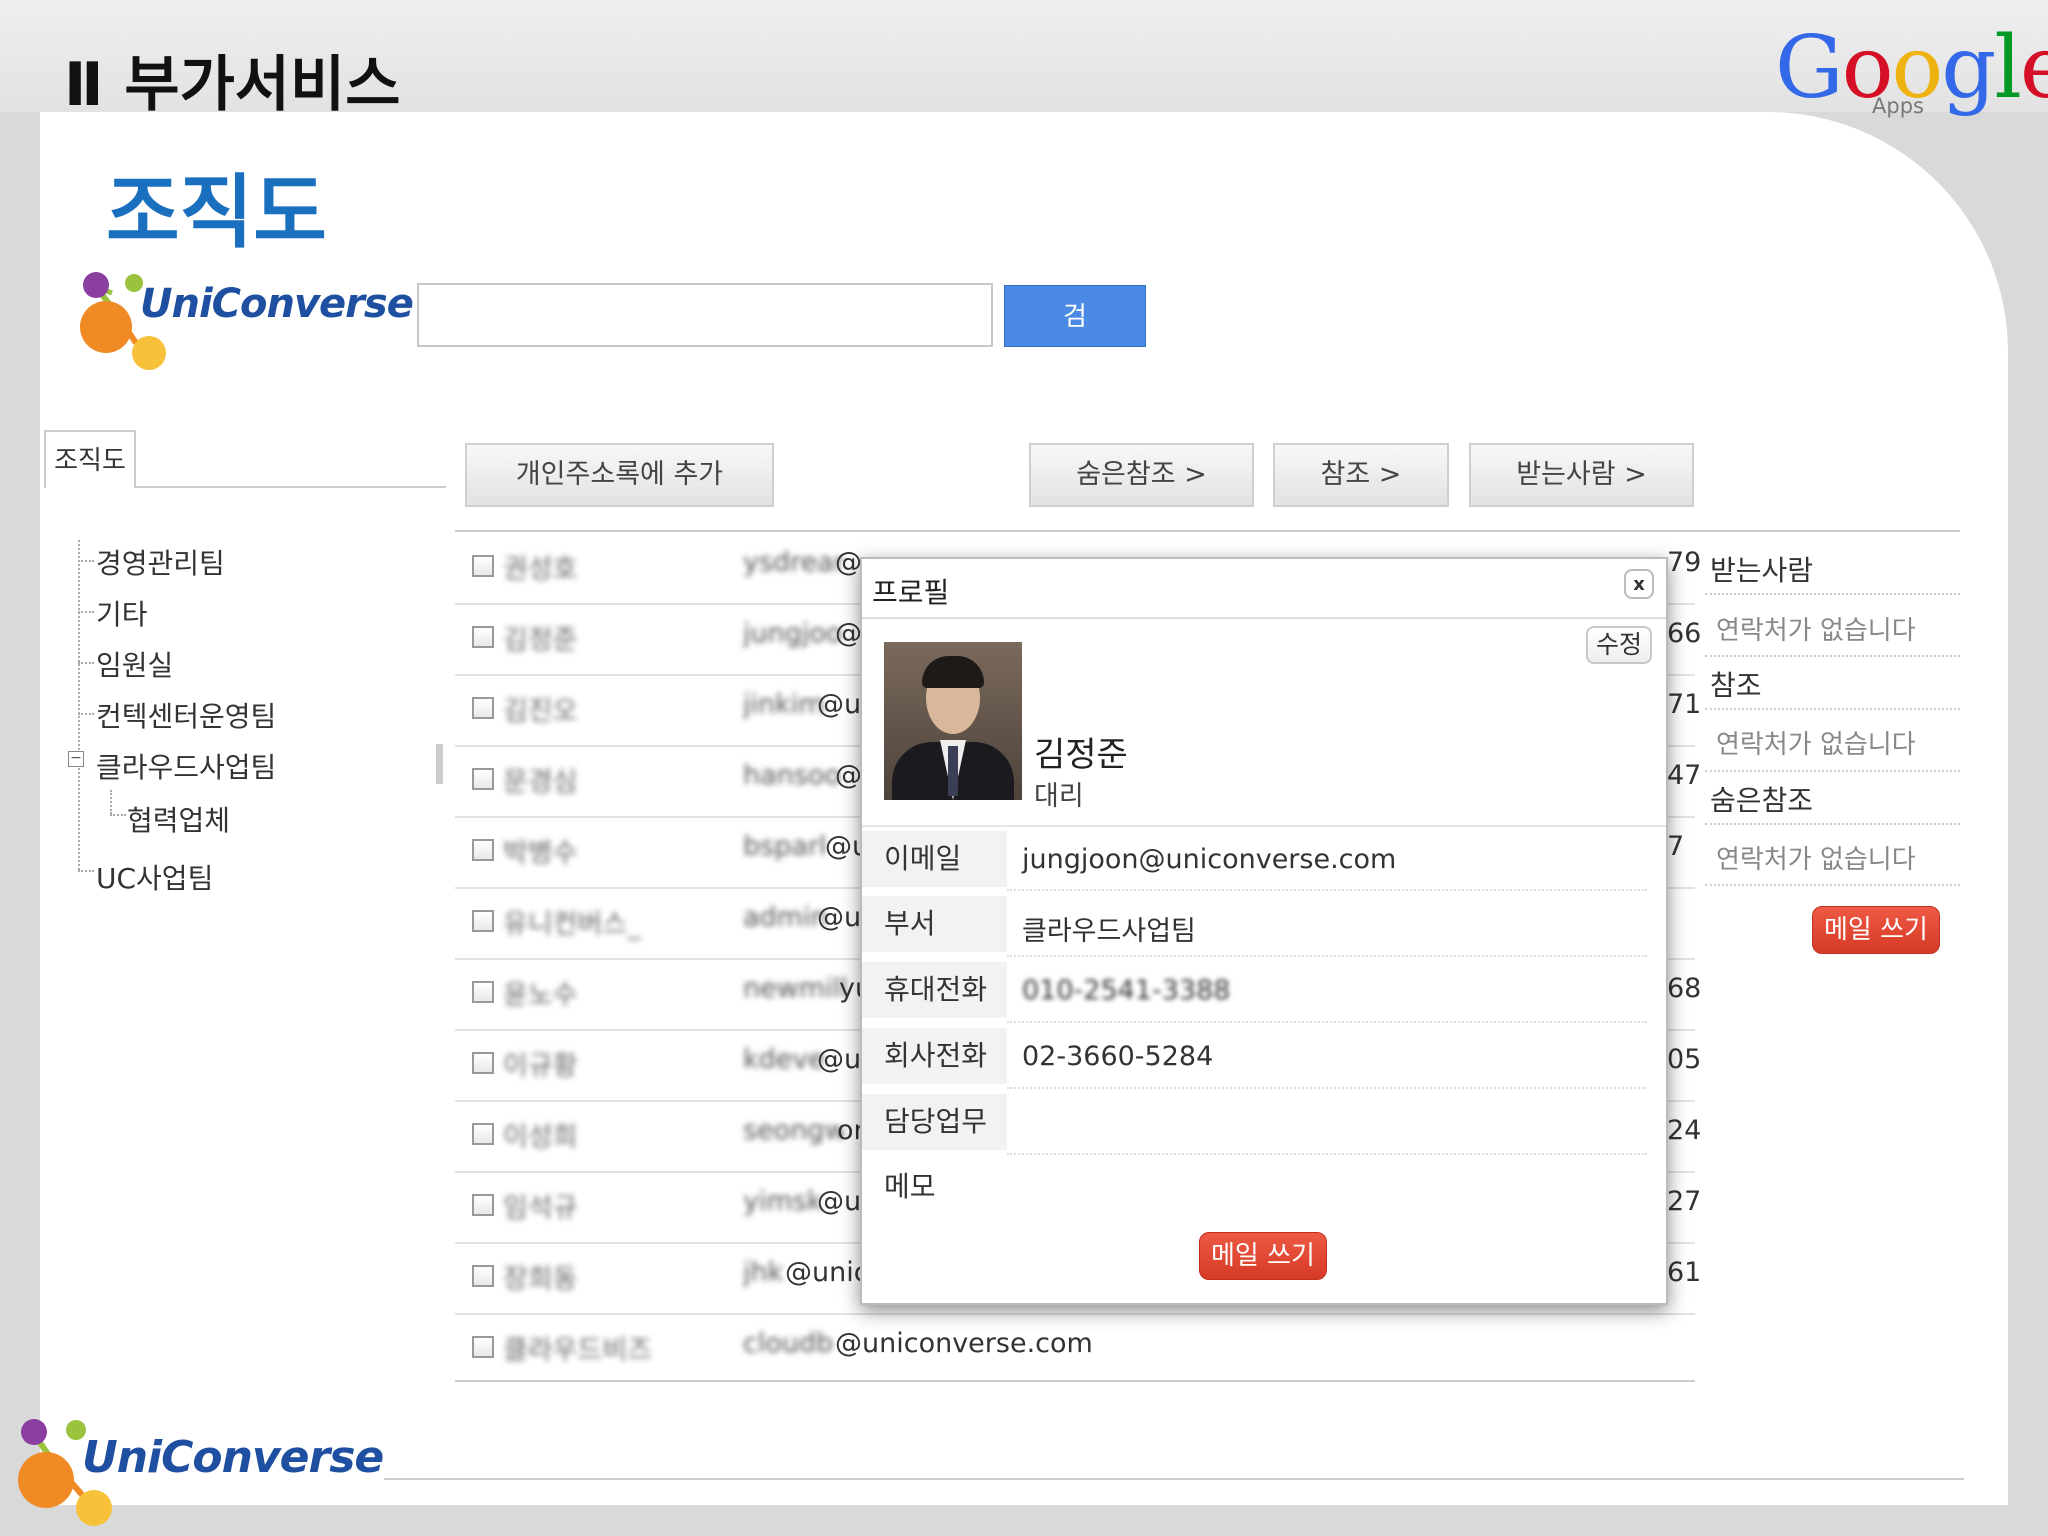 The height and width of the screenshot is (1536, 2048). Describe the element at coordinates (232, 85) in the screenshot. I see `section-title: Ⅱ 부가서비스` at that location.